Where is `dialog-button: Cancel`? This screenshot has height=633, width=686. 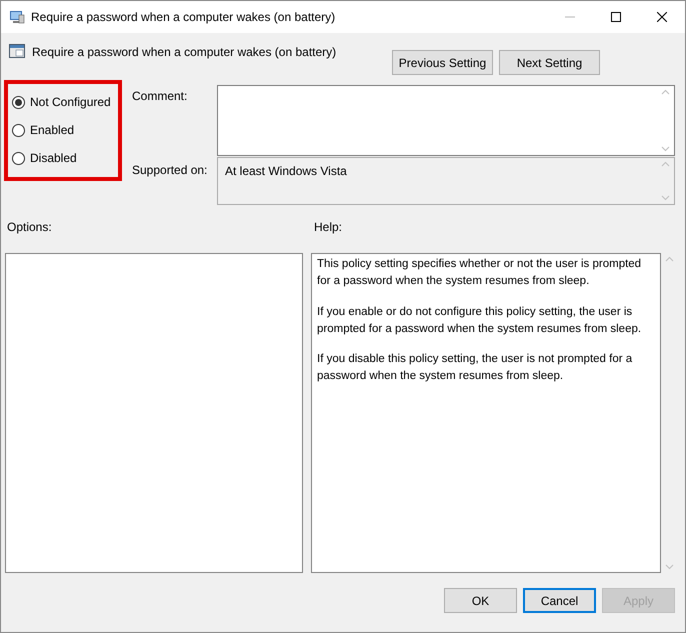 dialog-button: Cancel is located at coordinates (559, 600).